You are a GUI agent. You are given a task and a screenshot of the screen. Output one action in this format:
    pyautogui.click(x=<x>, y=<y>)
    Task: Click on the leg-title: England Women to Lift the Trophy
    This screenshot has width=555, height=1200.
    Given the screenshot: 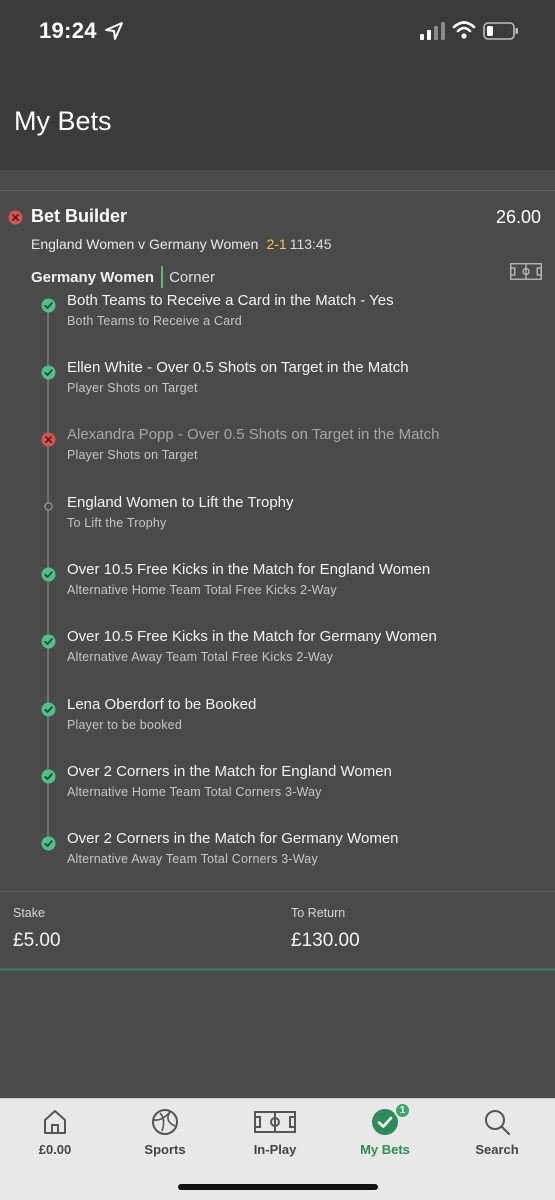 What is the action you would take?
    pyautogui.click(x=180, y=502)
    